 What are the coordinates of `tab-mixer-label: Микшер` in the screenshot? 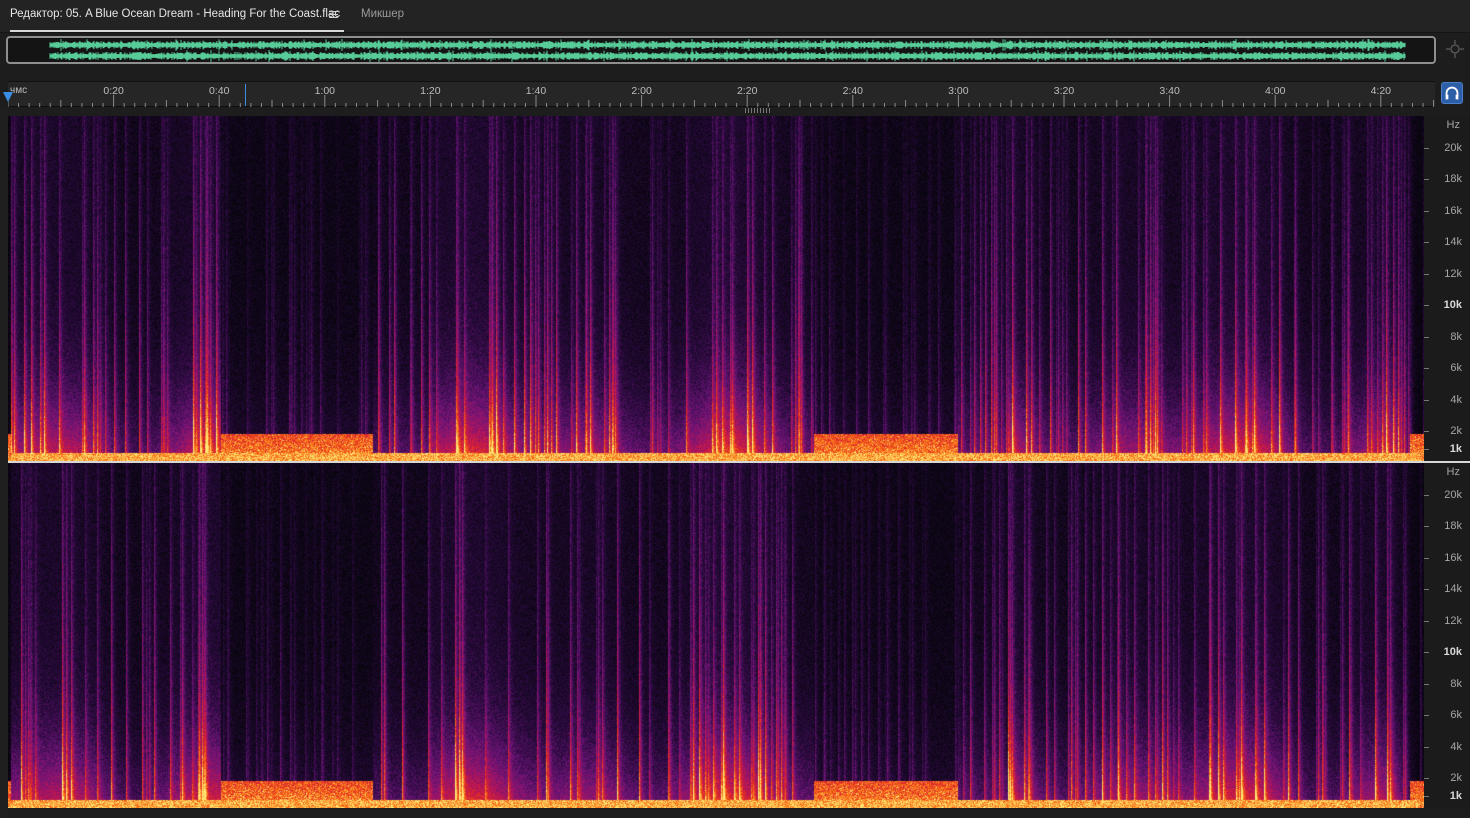 It's located at (383, 14).